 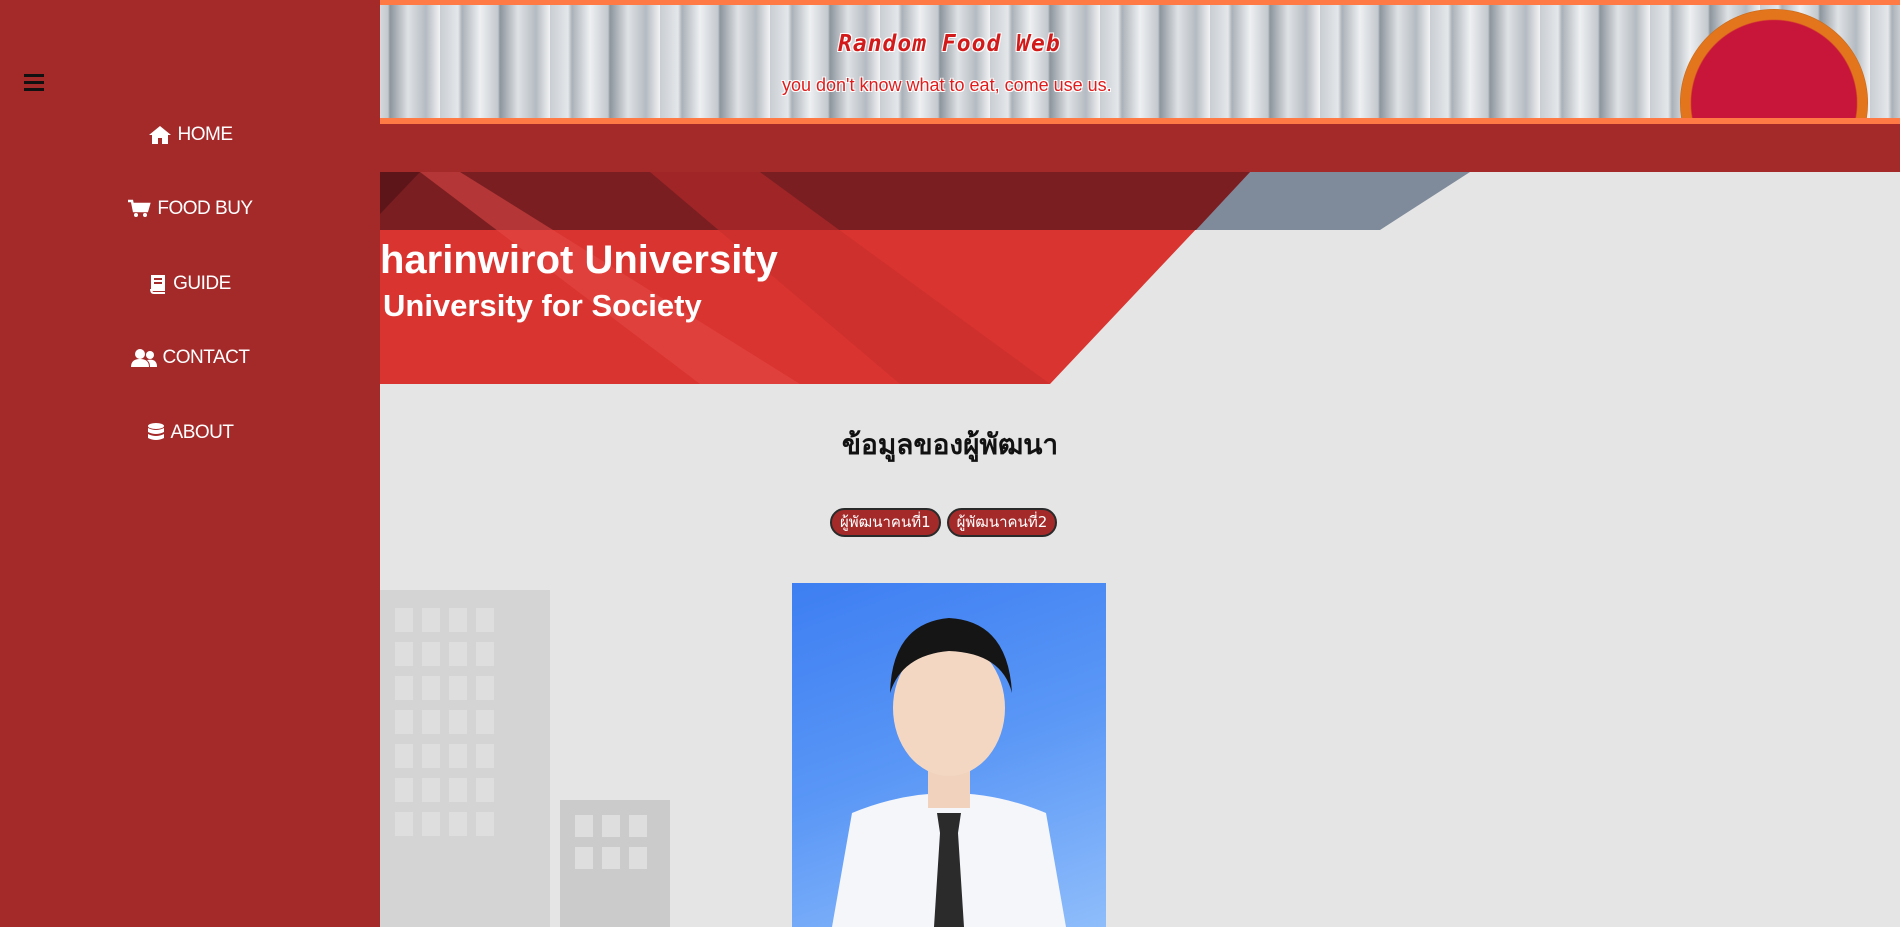 What do you see at coordinates (1774, 63) in the screenshot?
I see `spice-bowl-image` at bounding box center [1774, 63].